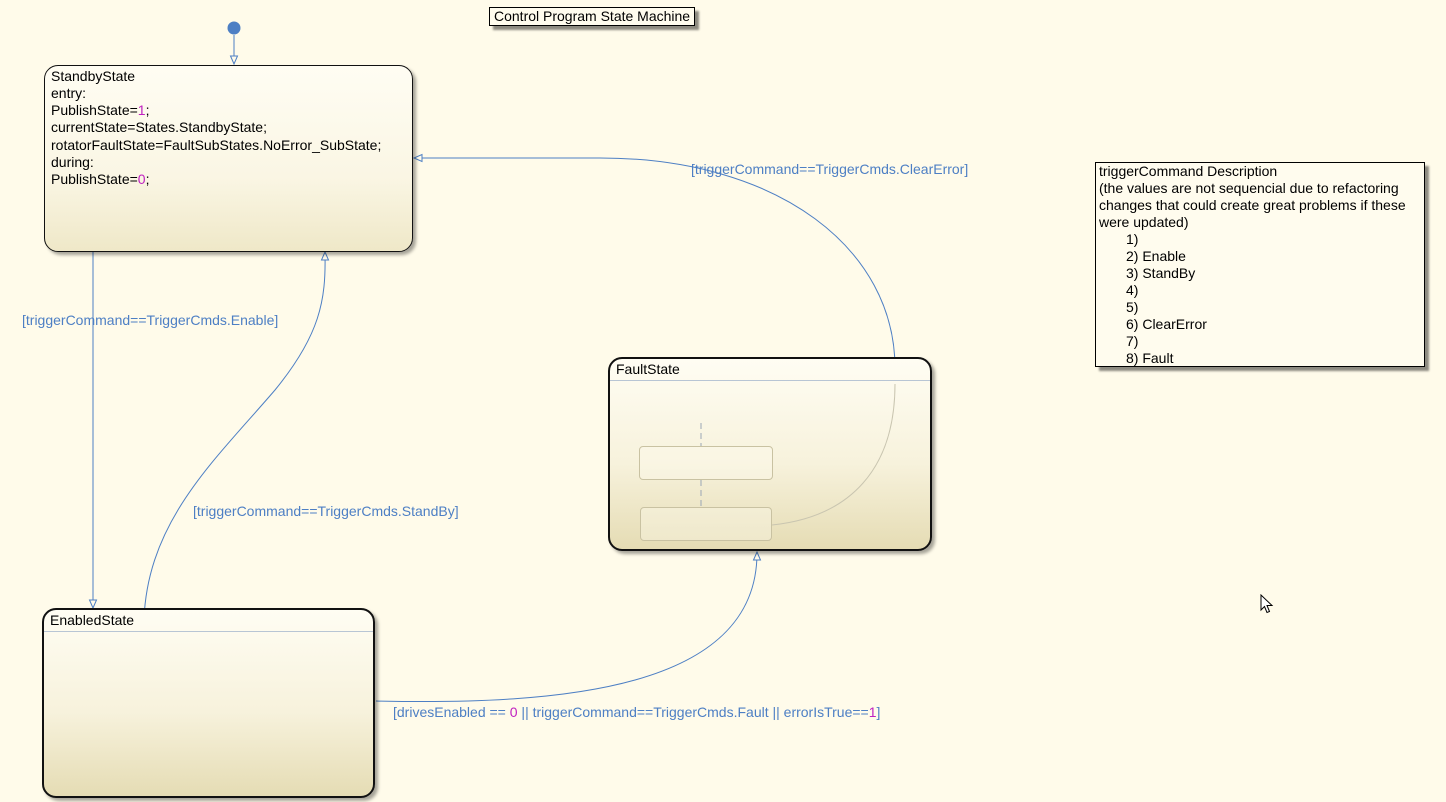  What do you see at coordinates (1132, 239) in the screenshot?
I see `note-item: 1)` at bounding box center [1132, 239].